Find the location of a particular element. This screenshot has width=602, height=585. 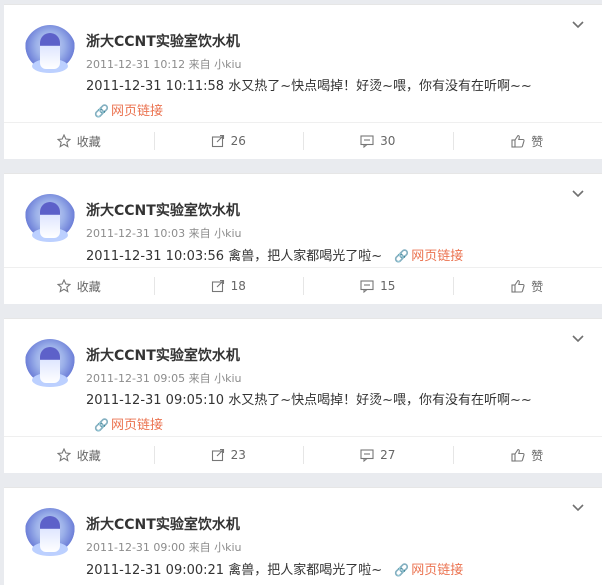

action-bar: 收藏 23 27 赞 is located at coordinates (303, 454).